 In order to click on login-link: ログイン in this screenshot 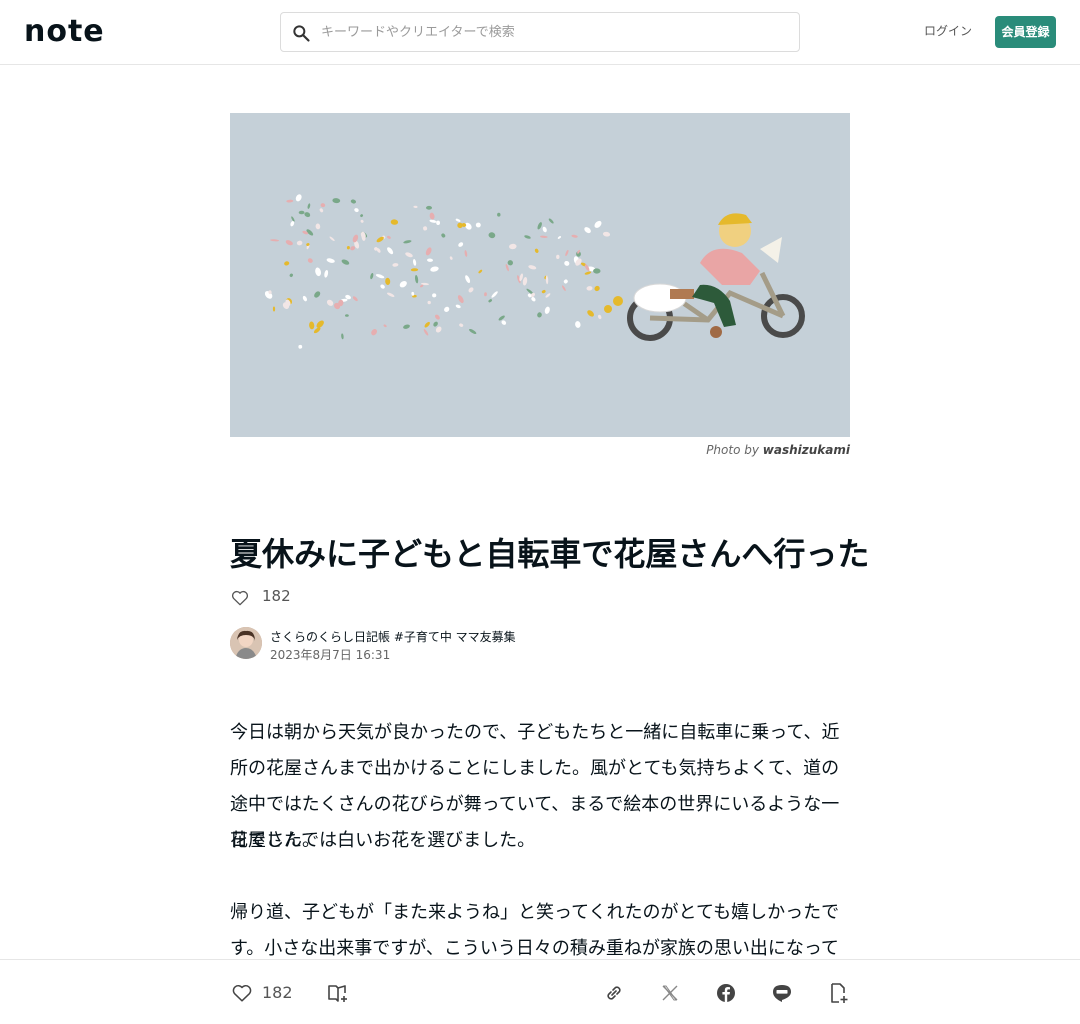, I will do `click(948, 30)`.